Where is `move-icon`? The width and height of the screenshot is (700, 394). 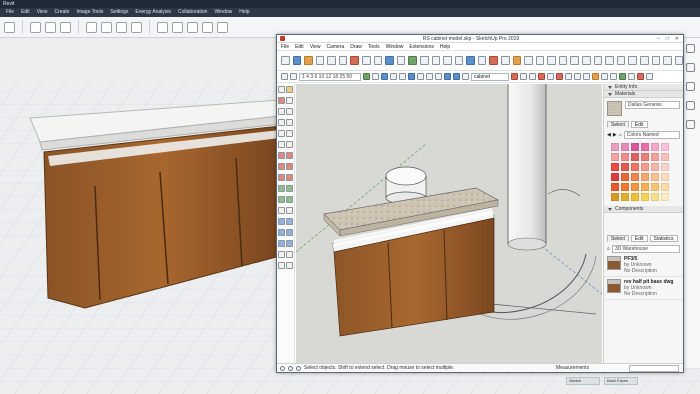
move-icon is located at coordinates (281, 155).